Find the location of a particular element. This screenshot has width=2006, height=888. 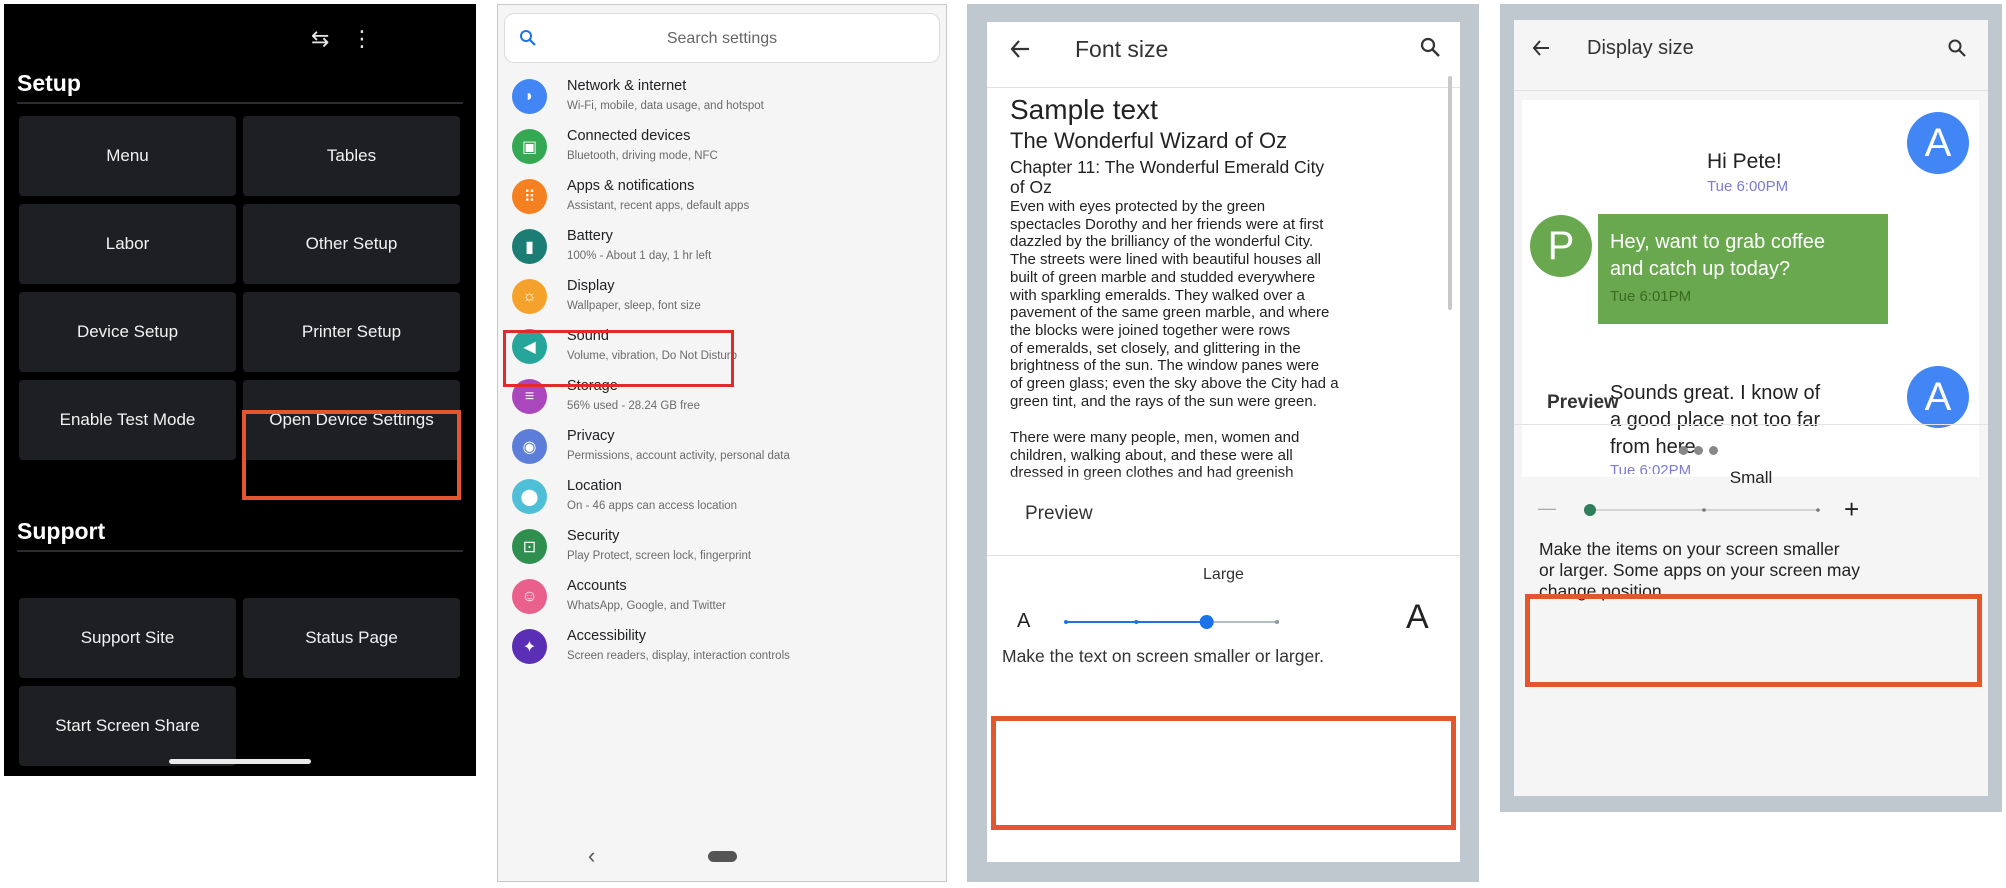

swap-icon: ⇆ is located at coordinates (320, 39).